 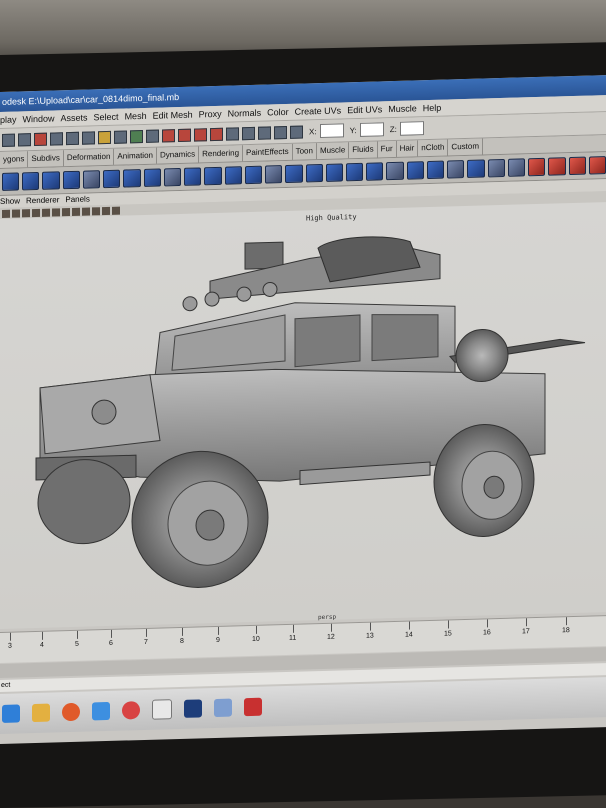 I want to click on shelf-tab: PaintEffects, so click(x=268, y=152).